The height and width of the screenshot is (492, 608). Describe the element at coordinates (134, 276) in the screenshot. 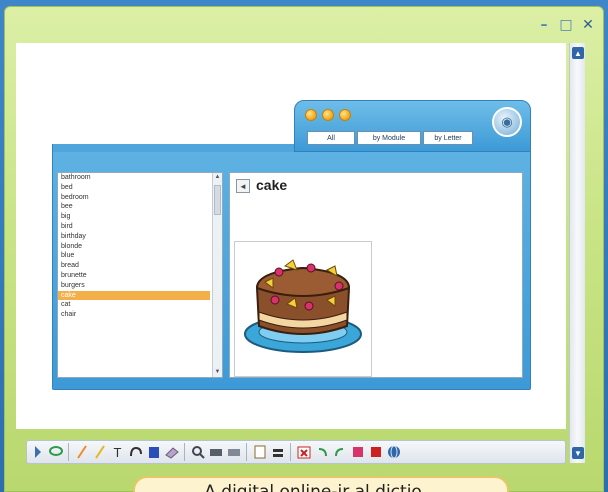

I see `list-item: brunette` at that location.